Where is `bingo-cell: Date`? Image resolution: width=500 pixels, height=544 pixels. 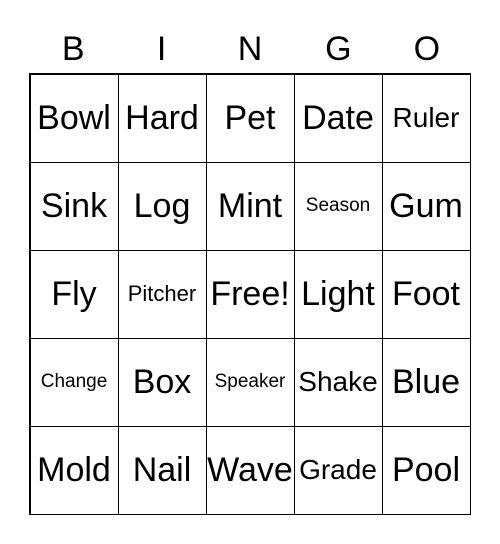
bingo-cell: Date is located at coordinates (338, 118).